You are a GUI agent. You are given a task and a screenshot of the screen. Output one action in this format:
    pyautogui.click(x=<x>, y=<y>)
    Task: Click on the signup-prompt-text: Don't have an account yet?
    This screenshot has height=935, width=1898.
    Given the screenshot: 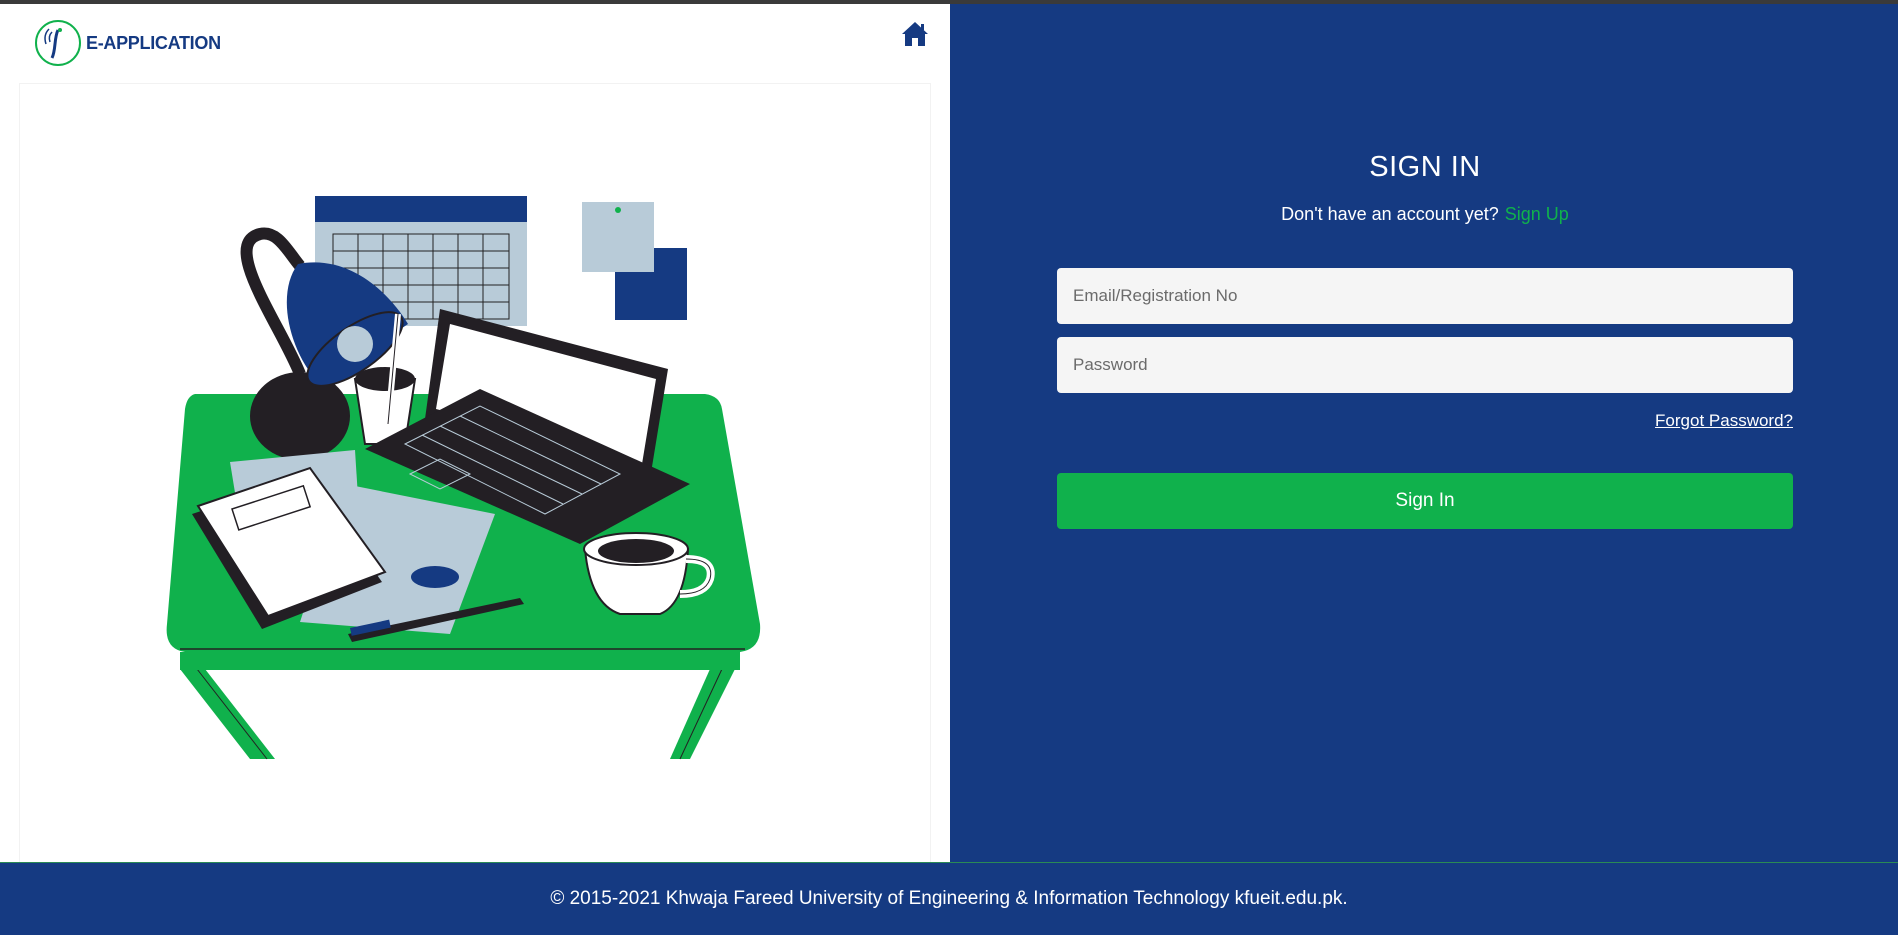 What is the action you would take?
    pyautogui.click(x=1390, y=214)
    